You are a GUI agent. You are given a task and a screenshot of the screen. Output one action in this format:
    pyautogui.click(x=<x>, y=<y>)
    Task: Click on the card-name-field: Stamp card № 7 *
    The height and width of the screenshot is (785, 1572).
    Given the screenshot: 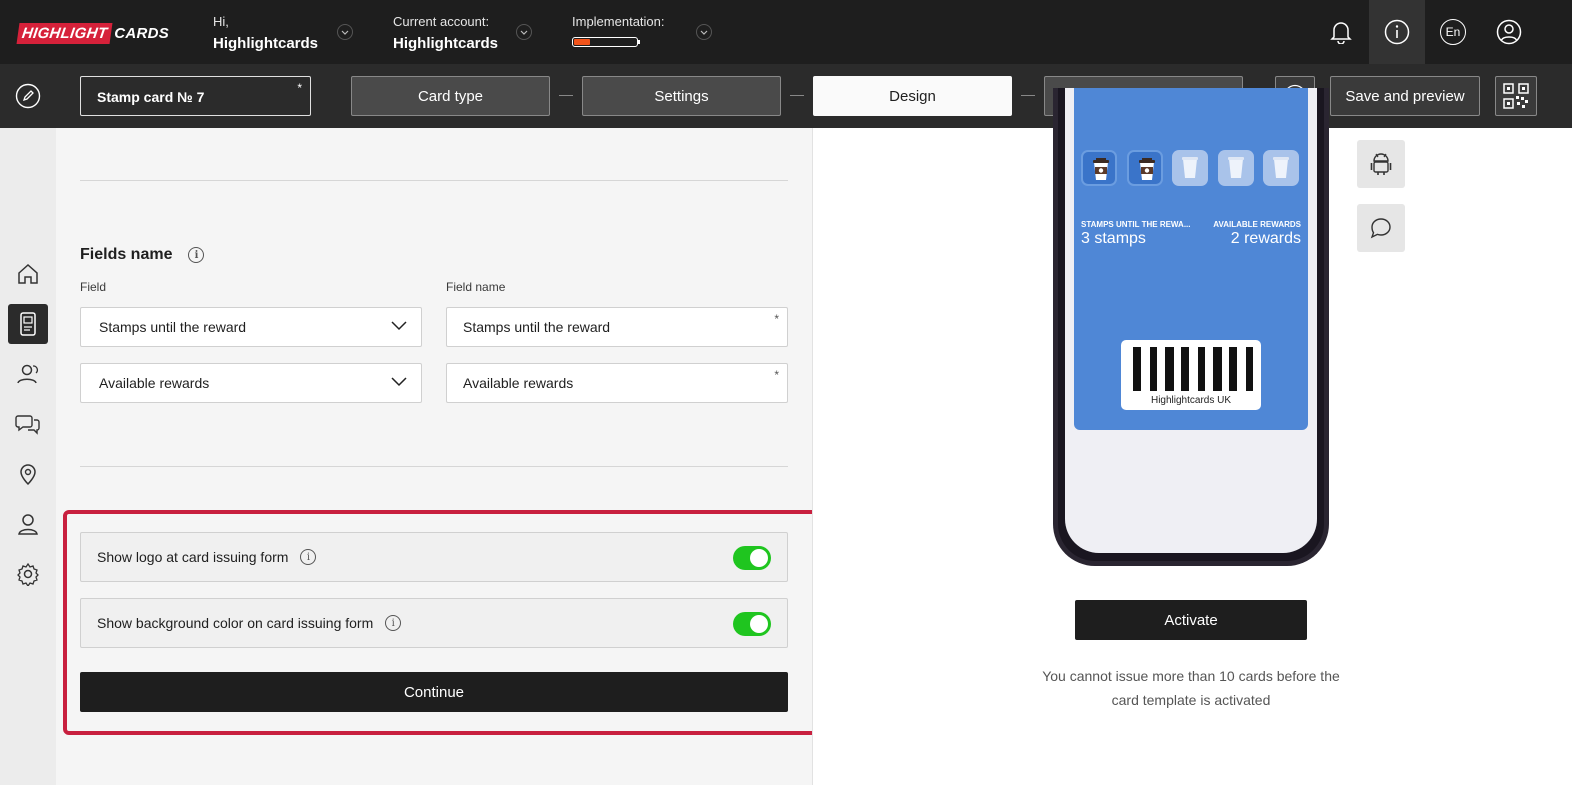 What is the action you would take?
    pyautogui.click(x=195, y=96)
    